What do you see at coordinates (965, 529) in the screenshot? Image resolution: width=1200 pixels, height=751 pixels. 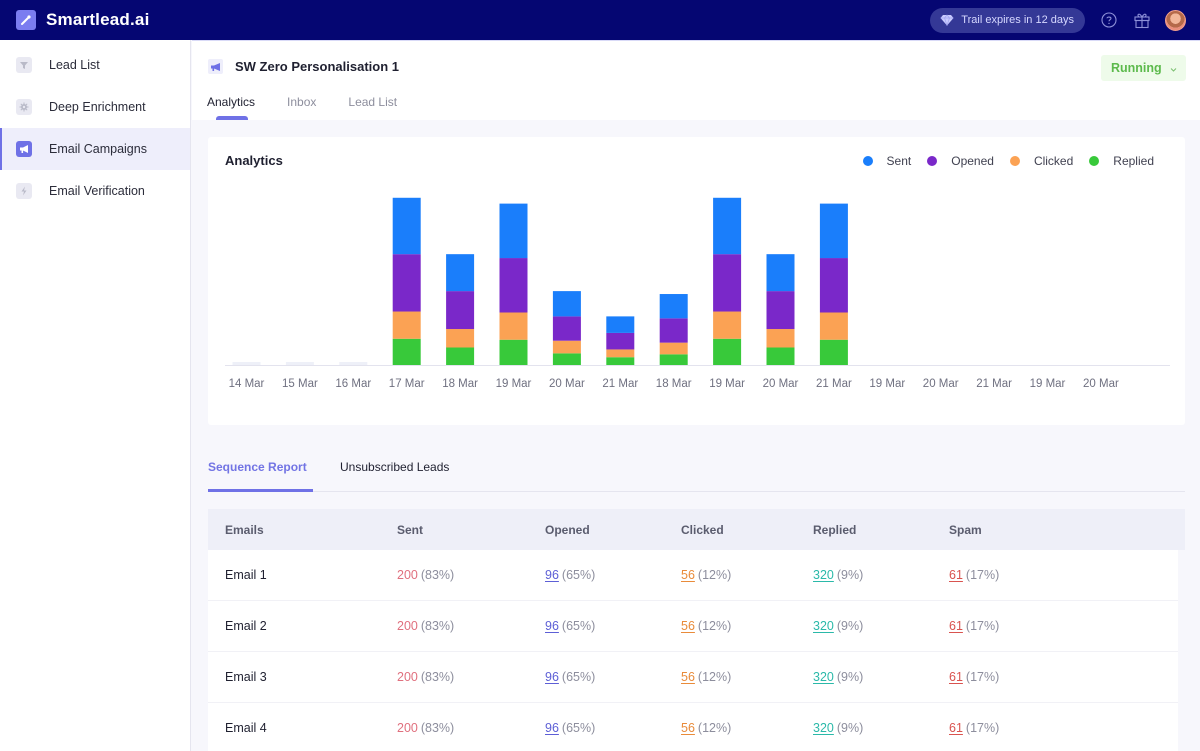 I see `column-header-spam: Spam` at bounding box center [965, 529].